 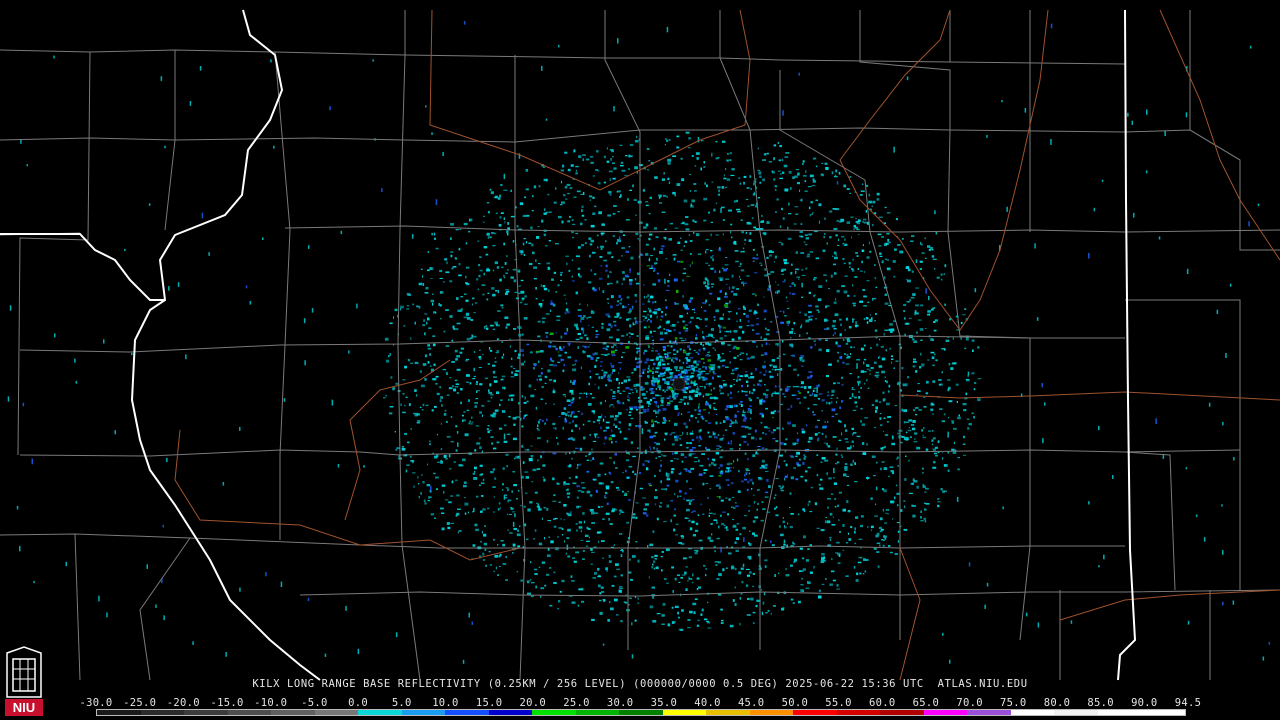 I want to click on scale-label: 15.0, so click(x=489, y=703).